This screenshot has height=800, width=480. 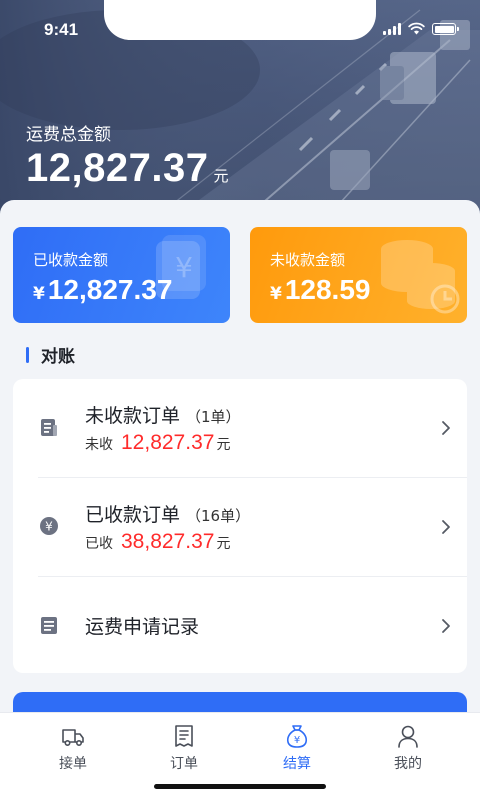 I want to click on status-time: 9:41, so click(x=61, y=29).